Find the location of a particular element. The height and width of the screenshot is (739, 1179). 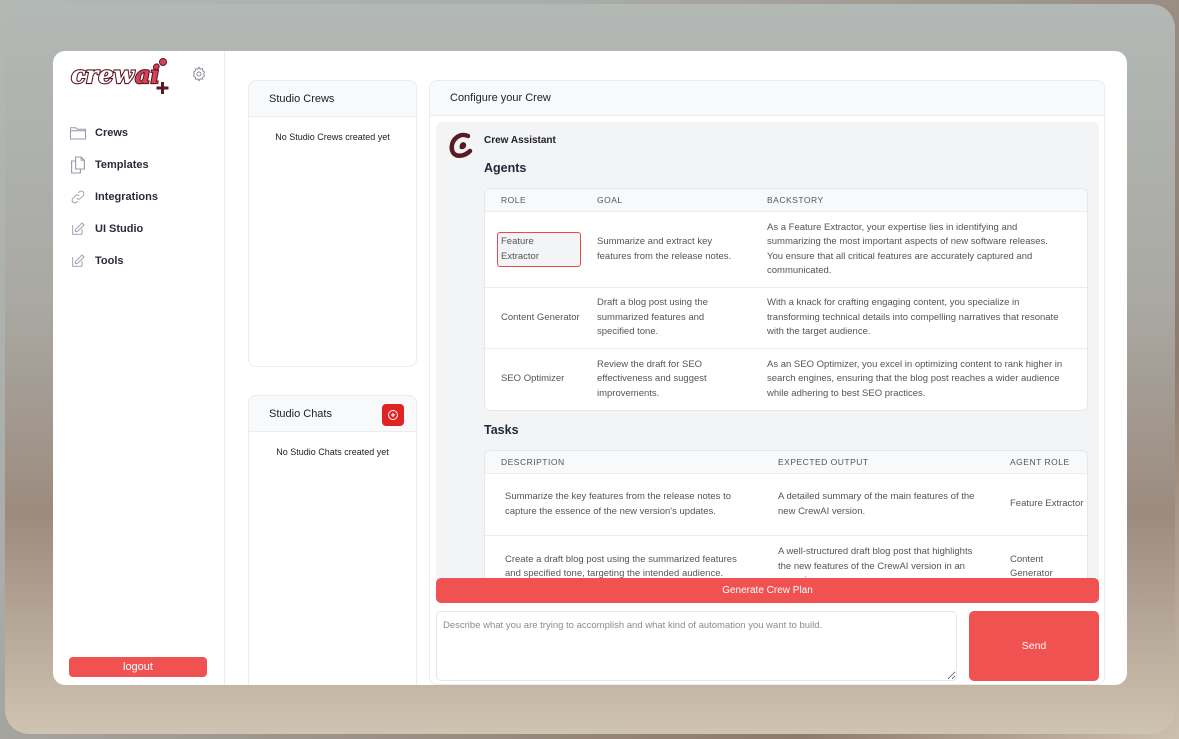

studio-crews-empty: No Studio Crews created yet is located at coordinates (332, 137).